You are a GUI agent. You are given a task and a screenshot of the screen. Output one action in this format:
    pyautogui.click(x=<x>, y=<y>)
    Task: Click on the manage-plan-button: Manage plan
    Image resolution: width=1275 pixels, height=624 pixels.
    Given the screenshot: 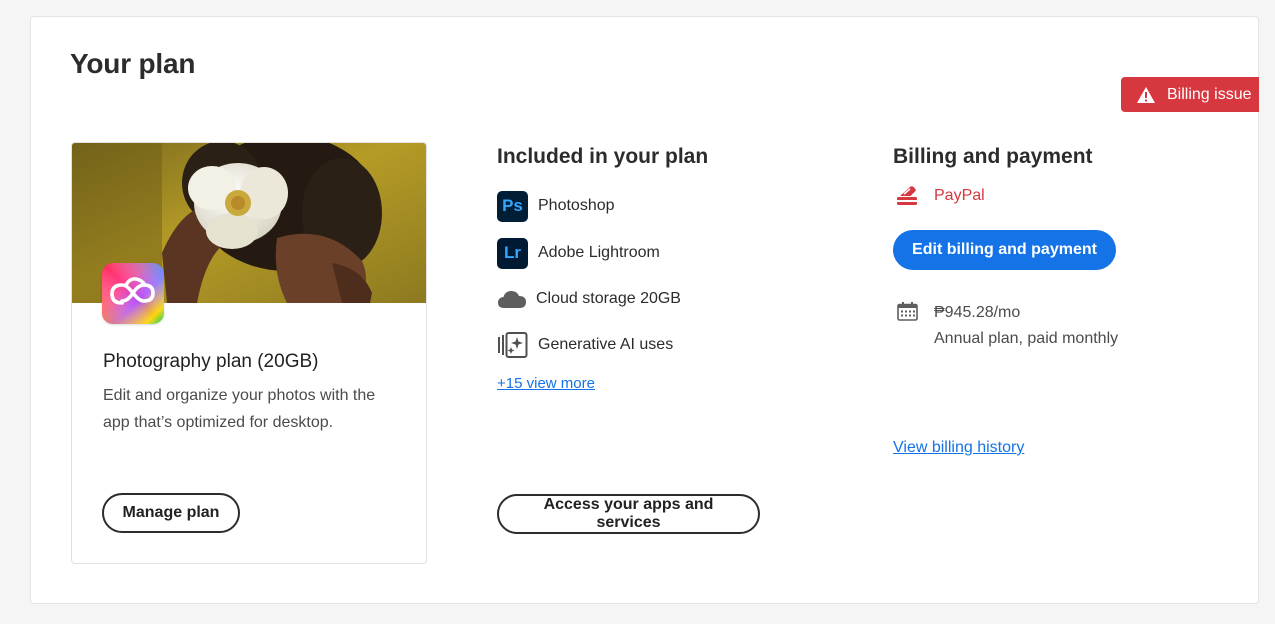 What is the action you would take?
    pyautogui.click(x=171, y=513)
    